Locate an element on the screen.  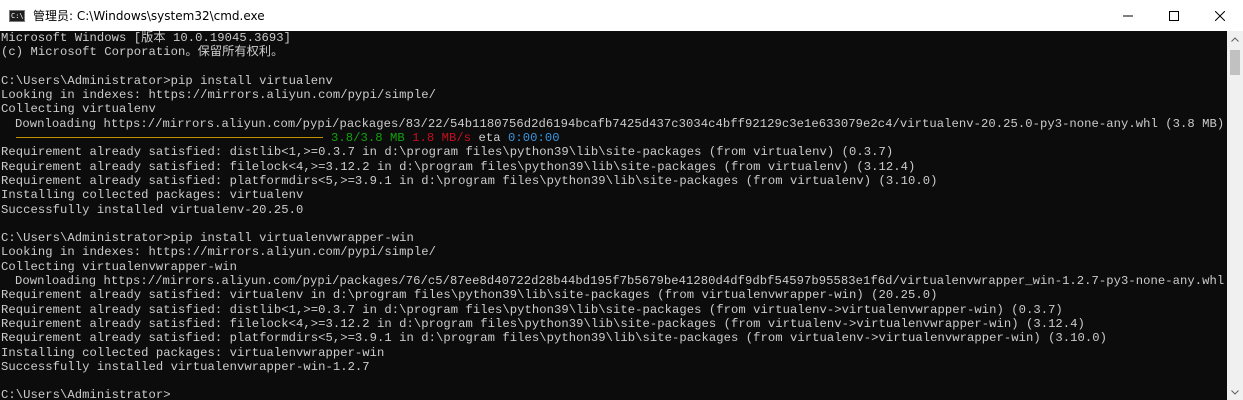
vertical-scrollbar is located at coordinates (1235, 215).